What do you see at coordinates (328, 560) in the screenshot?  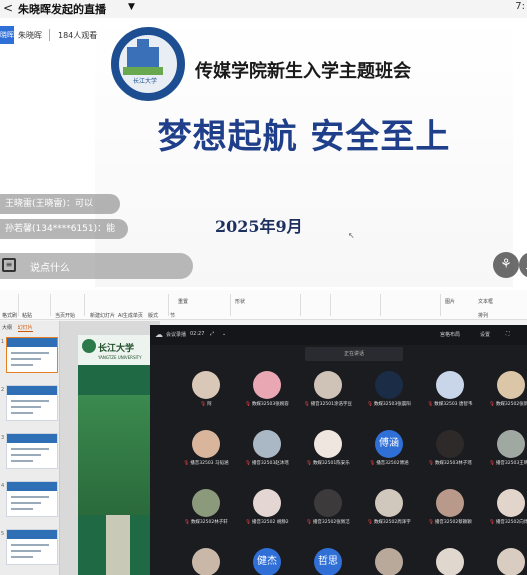 I see `participant-tile: 哲思` at bounding box center [328, 560].